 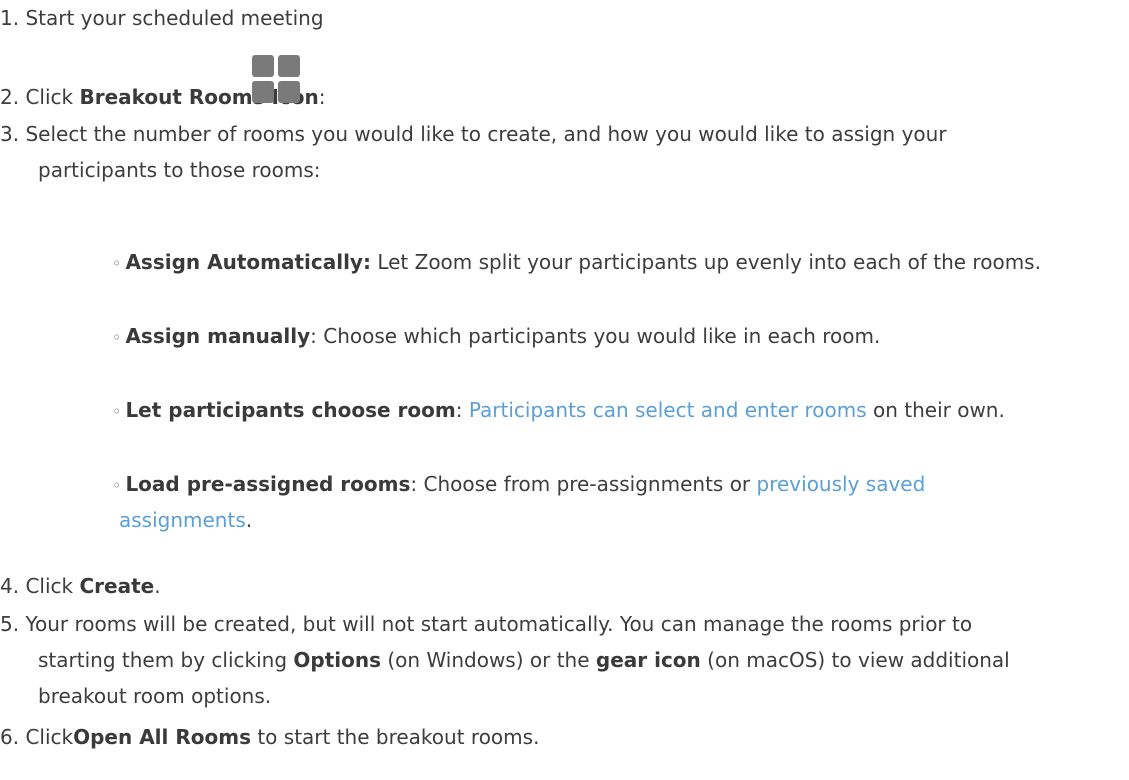 I want to click on period: ., so click(x=157, y=586).